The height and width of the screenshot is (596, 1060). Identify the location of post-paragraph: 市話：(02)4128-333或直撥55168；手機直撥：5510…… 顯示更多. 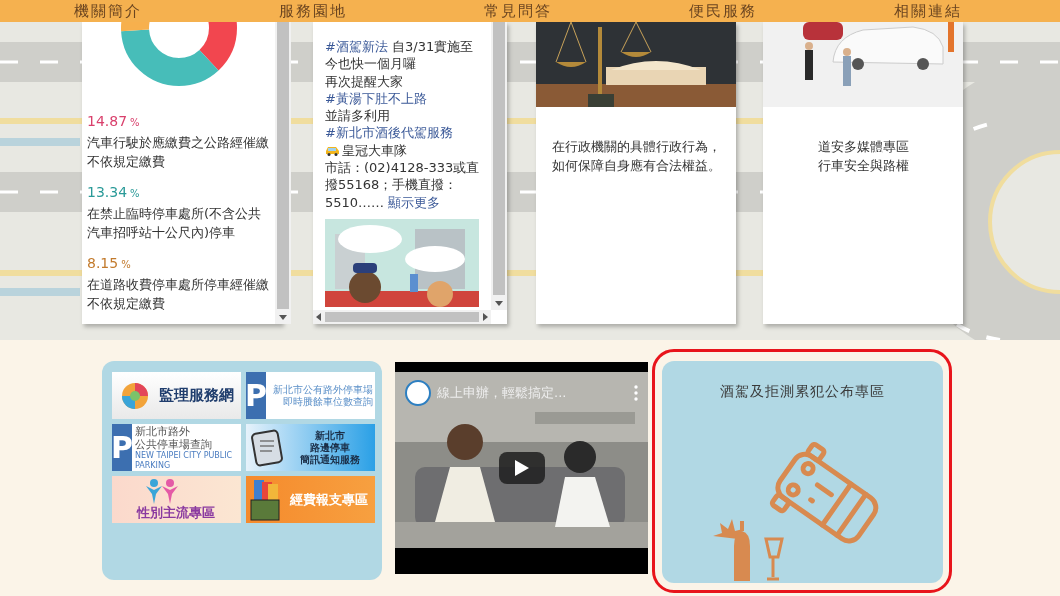
(403, 185).